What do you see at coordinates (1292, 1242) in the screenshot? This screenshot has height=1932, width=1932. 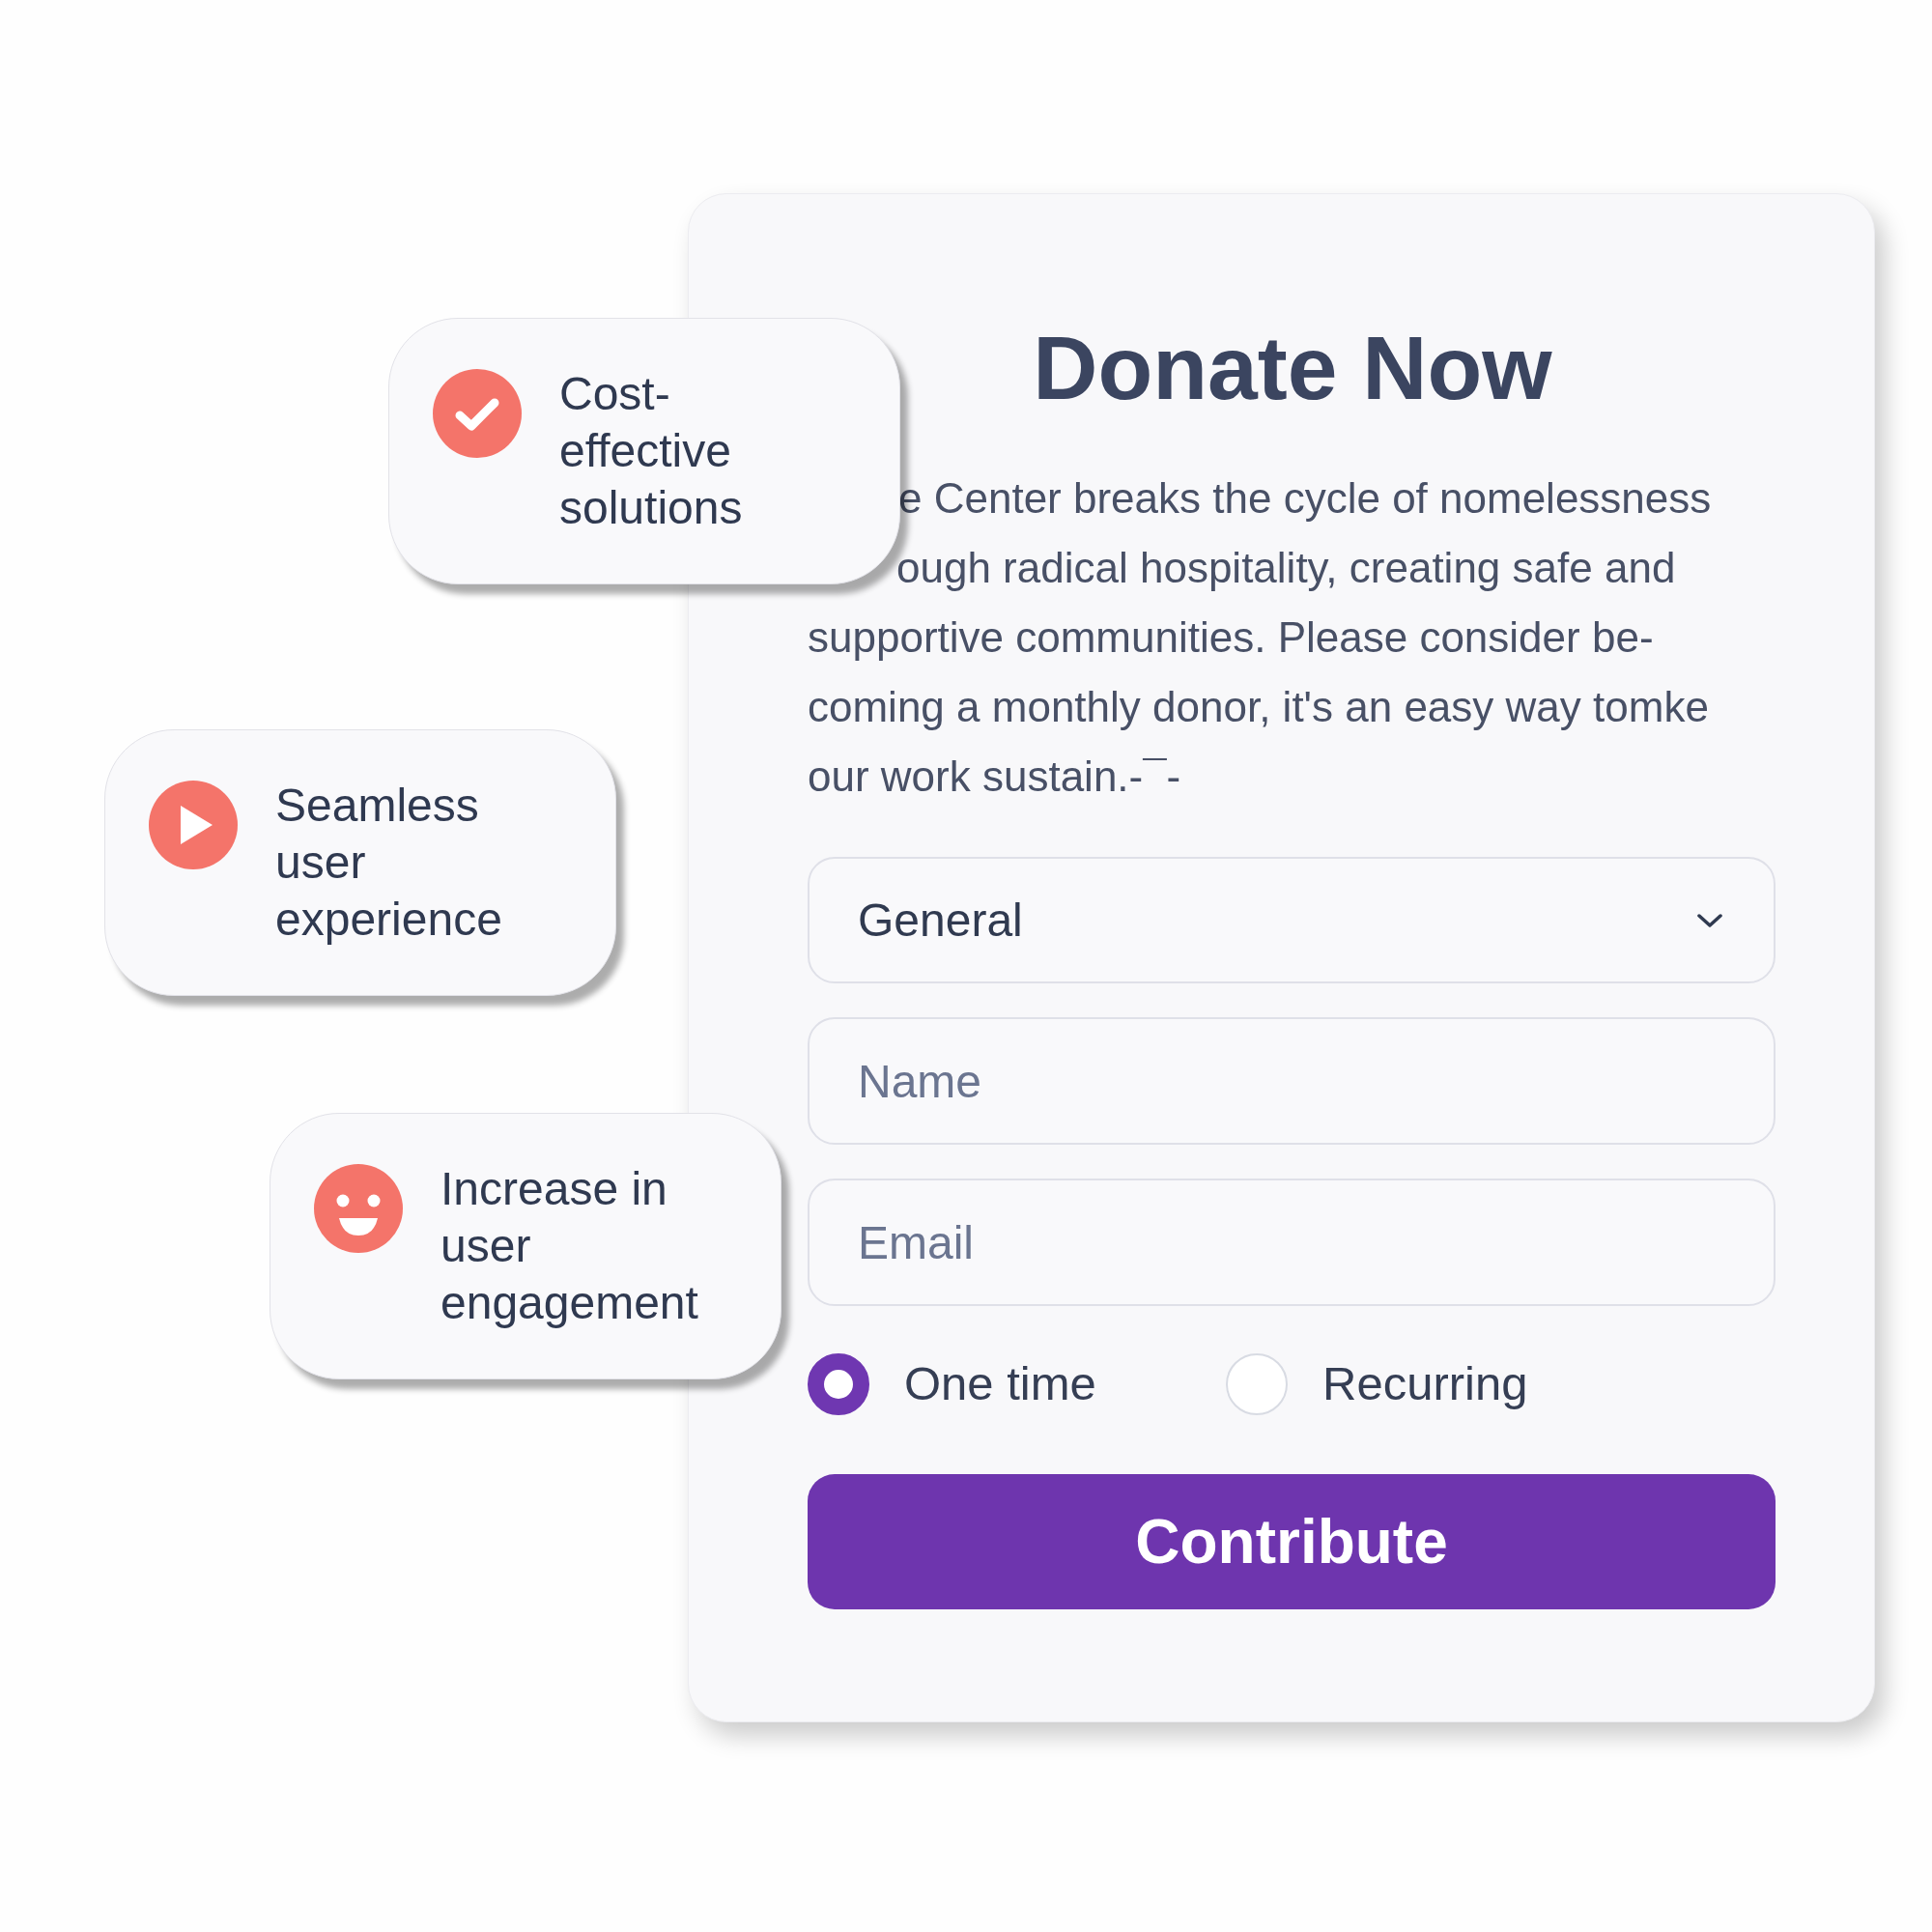 I see `text-input-field: Email` at bounding box center [1292, 1242].